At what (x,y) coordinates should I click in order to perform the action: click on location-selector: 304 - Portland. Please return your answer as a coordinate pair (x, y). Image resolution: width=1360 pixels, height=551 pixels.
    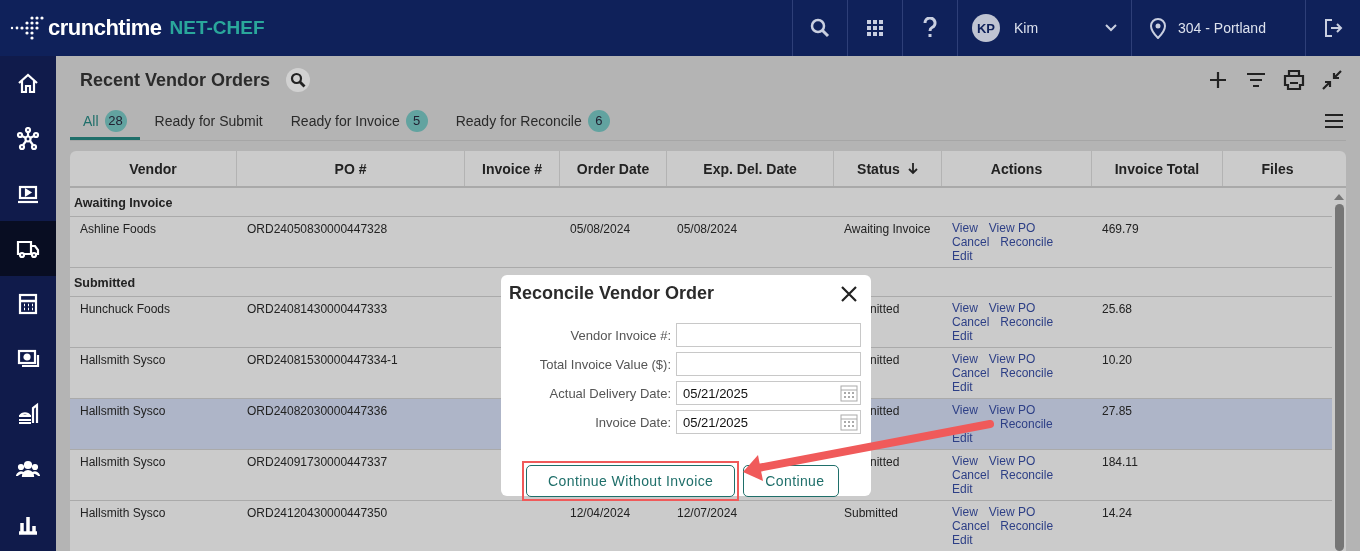
    Looking at the image, I should click on (1218, 28).